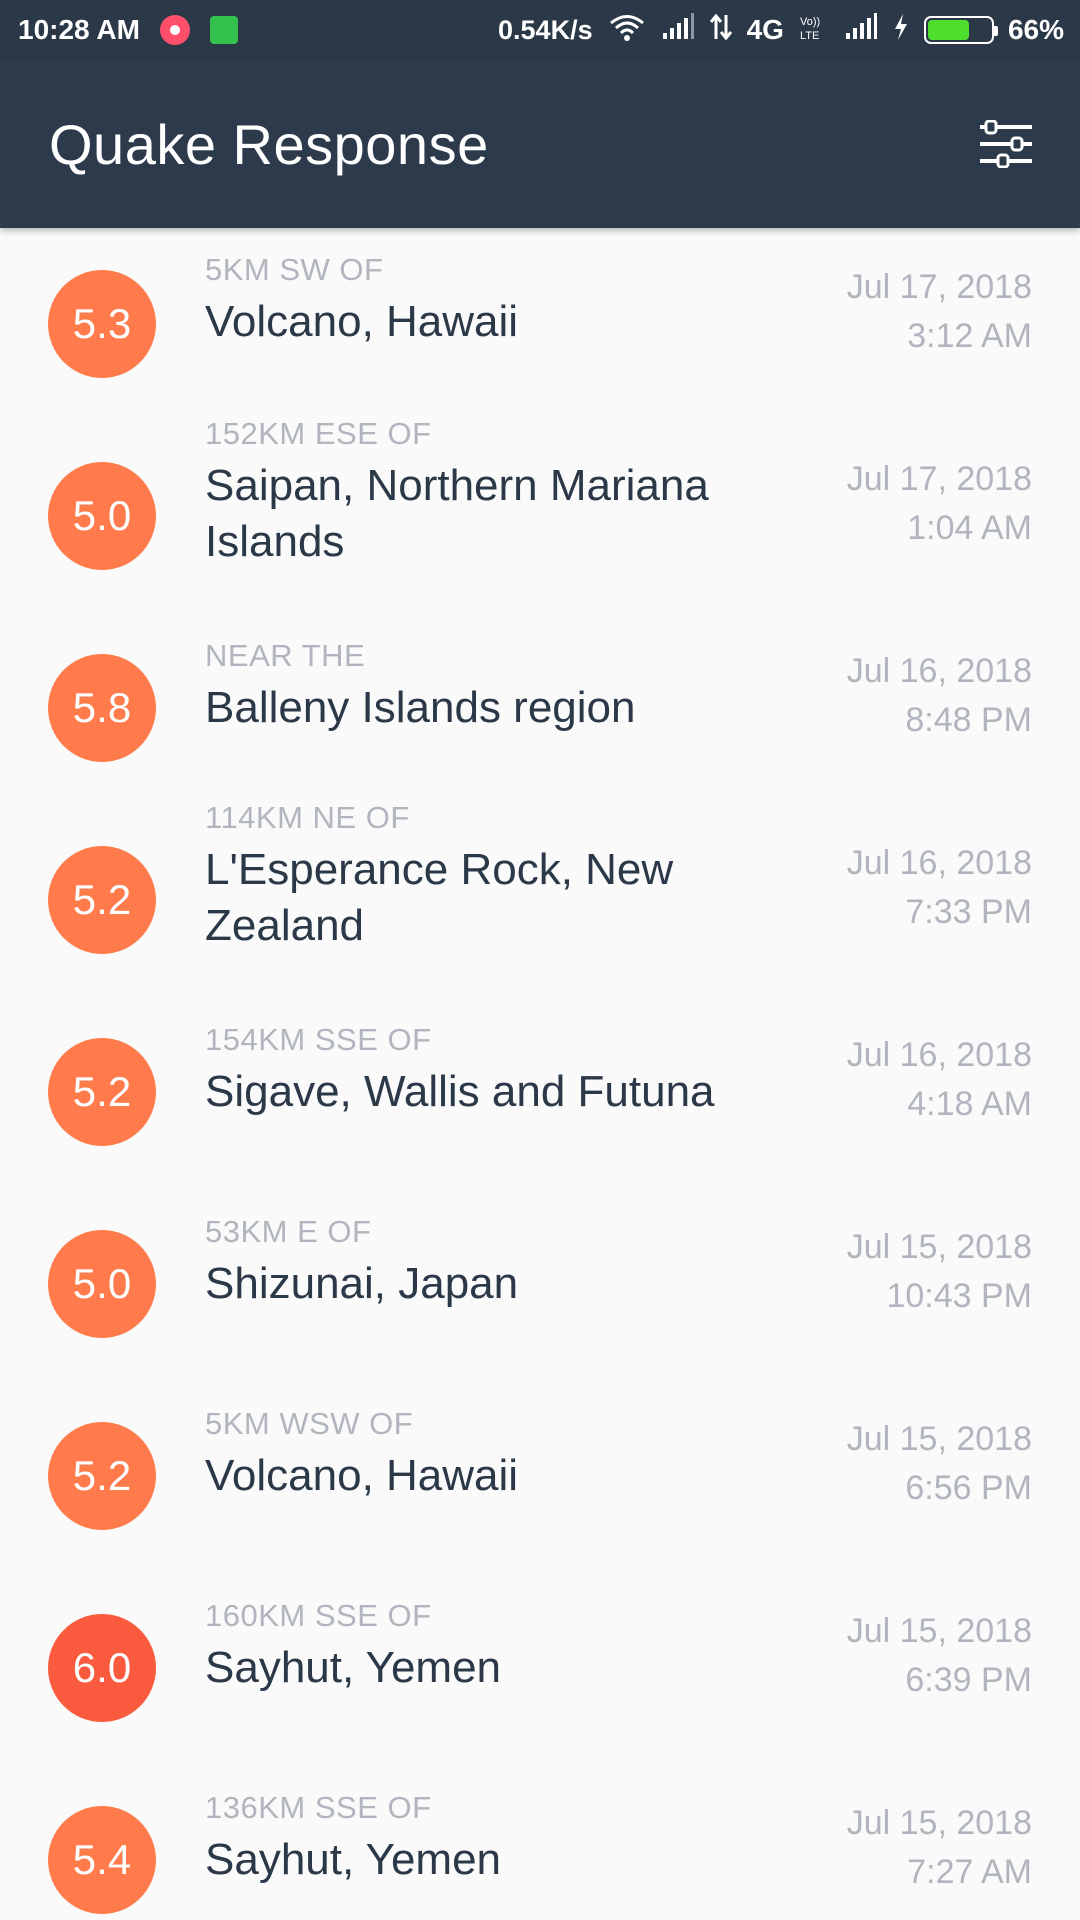 The width and height of the screenshot is (1080, 1920). I want to click on location-block: 53KM E OF Shizunai, Japan, so click(492, 1262).